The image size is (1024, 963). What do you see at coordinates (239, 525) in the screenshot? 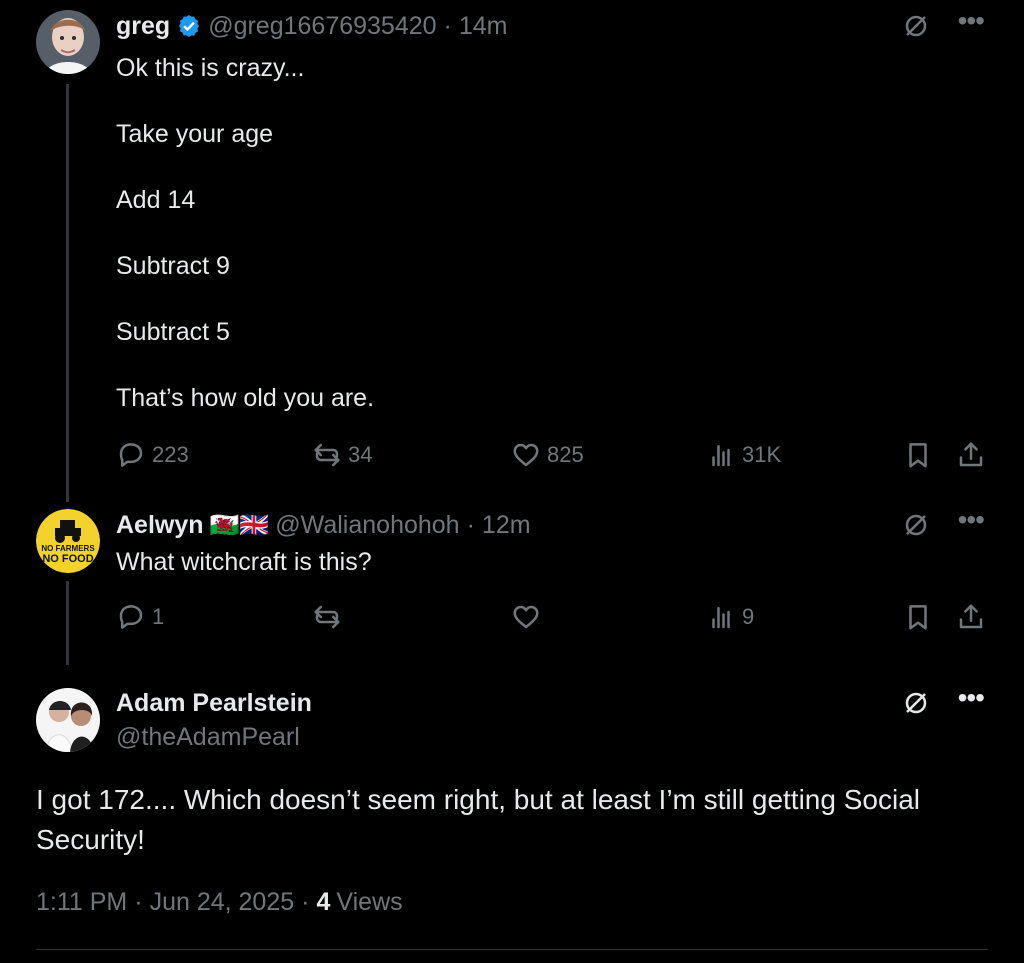
I see `flag-emojis: 🏴󠁧󠁢󠁷󠁬󠁳󠁿🇬🇧` at bounding box center [239, 525].